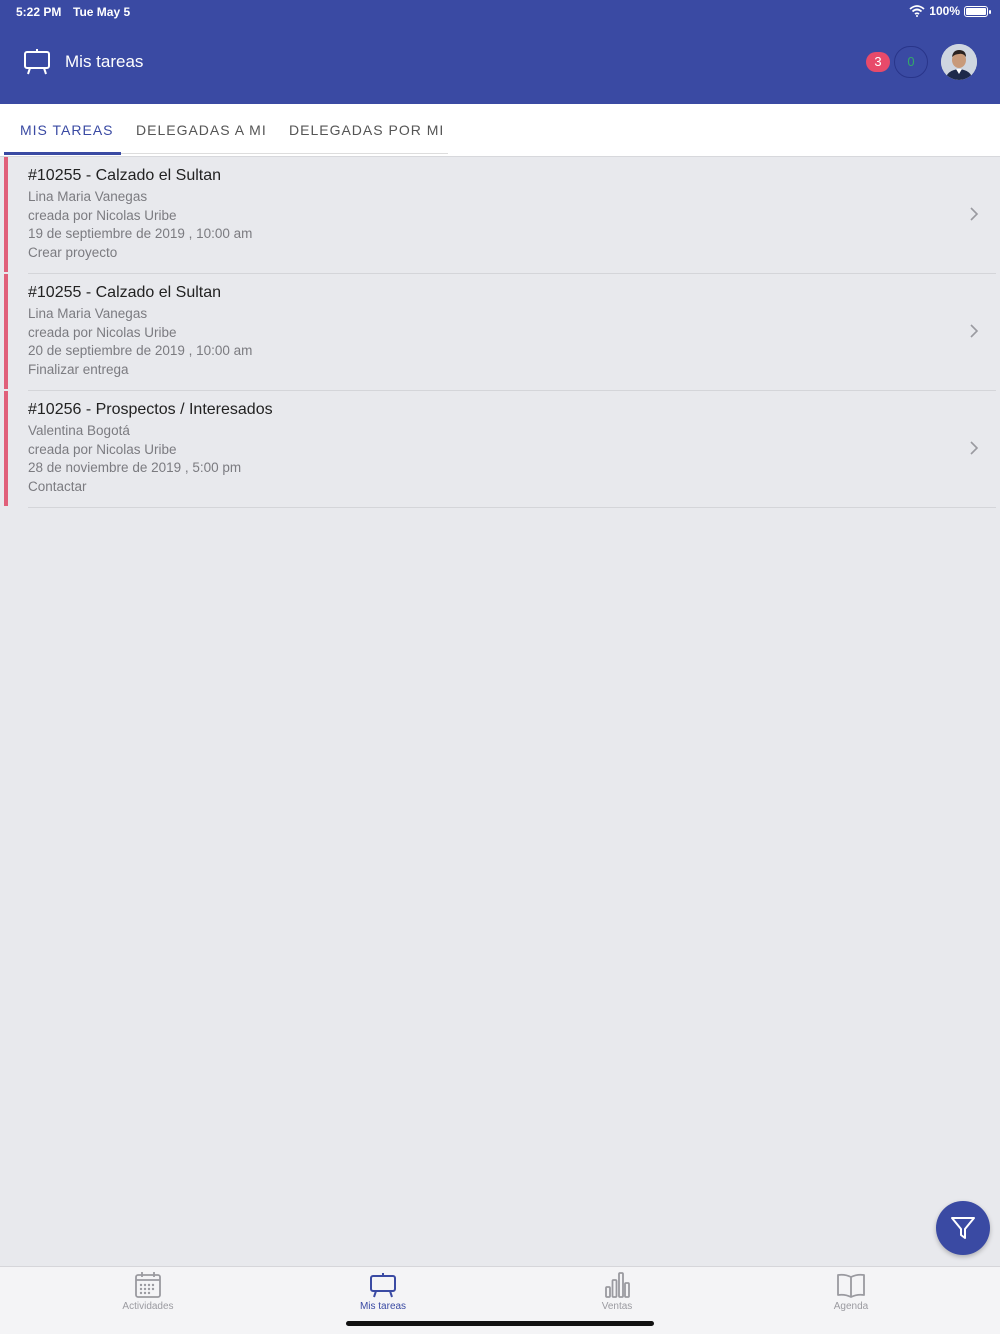  What do you see at coordinates (148, 1285) in the screenshot?
I see `calendar-icon` at bounding box center [148, 1285].